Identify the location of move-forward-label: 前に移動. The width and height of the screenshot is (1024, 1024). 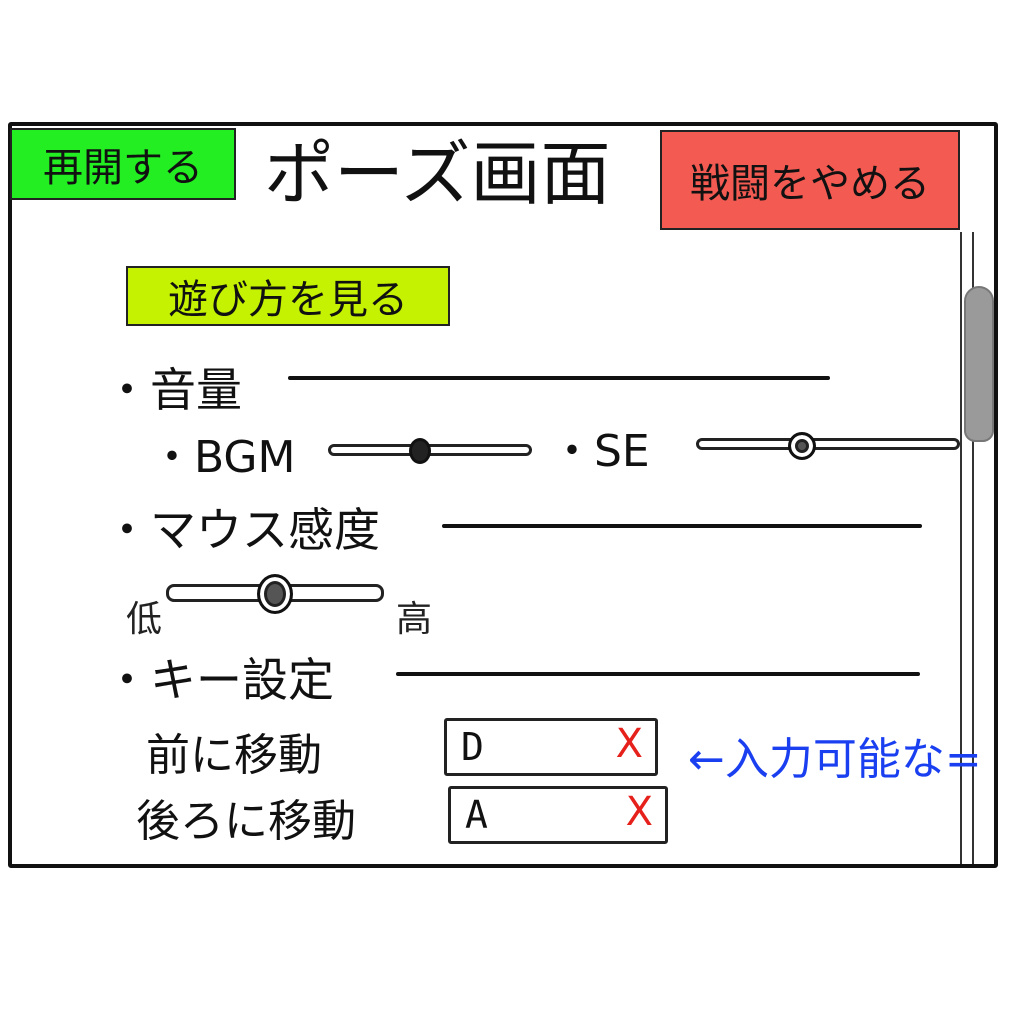
(234, 755).